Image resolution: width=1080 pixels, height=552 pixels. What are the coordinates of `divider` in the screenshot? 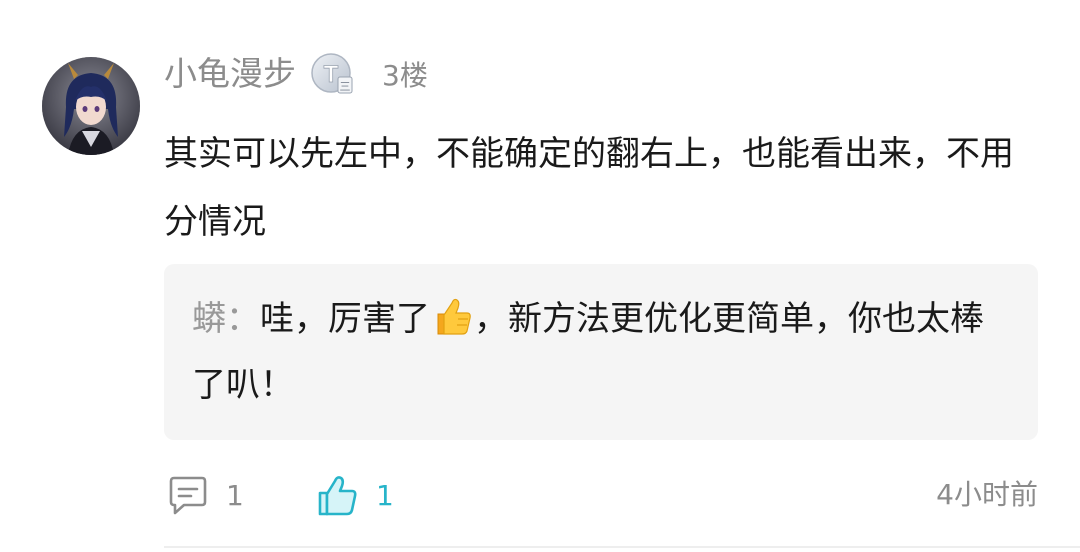 It's located at (622, 547).